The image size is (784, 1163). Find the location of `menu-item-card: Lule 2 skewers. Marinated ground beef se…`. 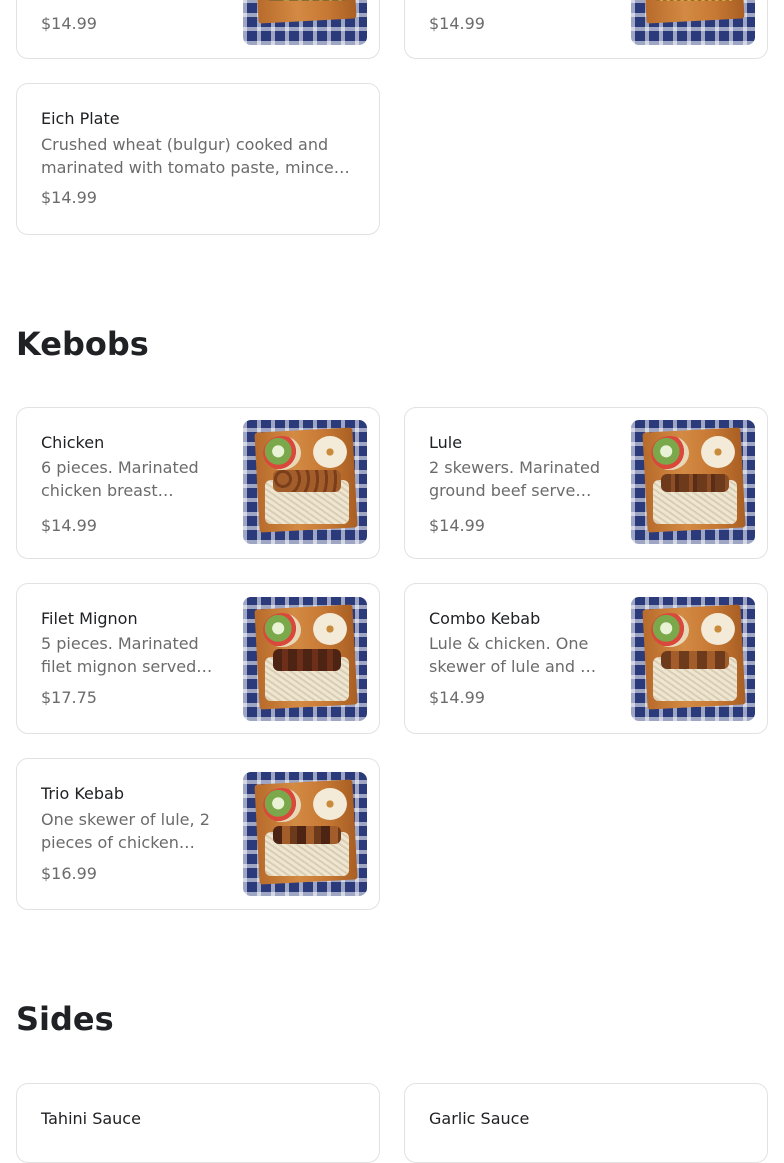

menu-item-card: Lule 2 skewers. Marinated ground beef se… is located at coordinates (586, 483).